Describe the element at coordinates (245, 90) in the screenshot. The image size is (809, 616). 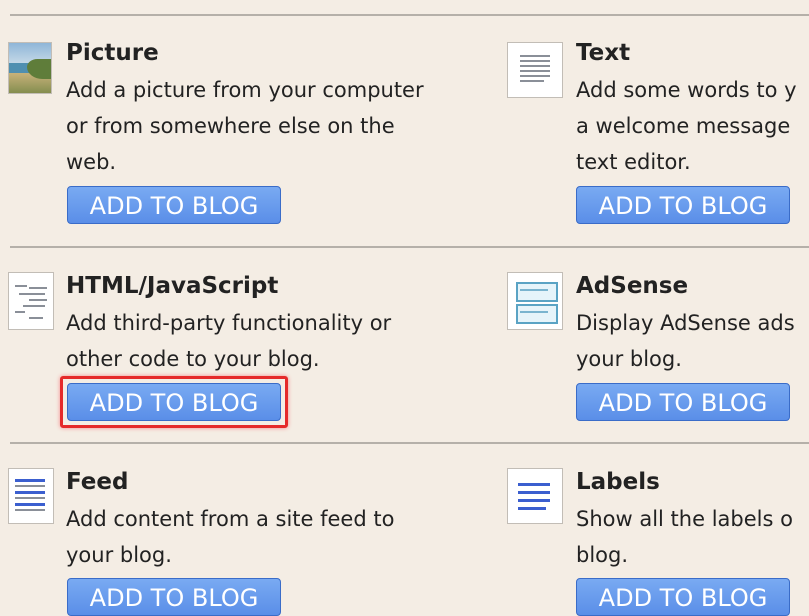
I see `widget-description-line: Add a picture from your computer` at that location.